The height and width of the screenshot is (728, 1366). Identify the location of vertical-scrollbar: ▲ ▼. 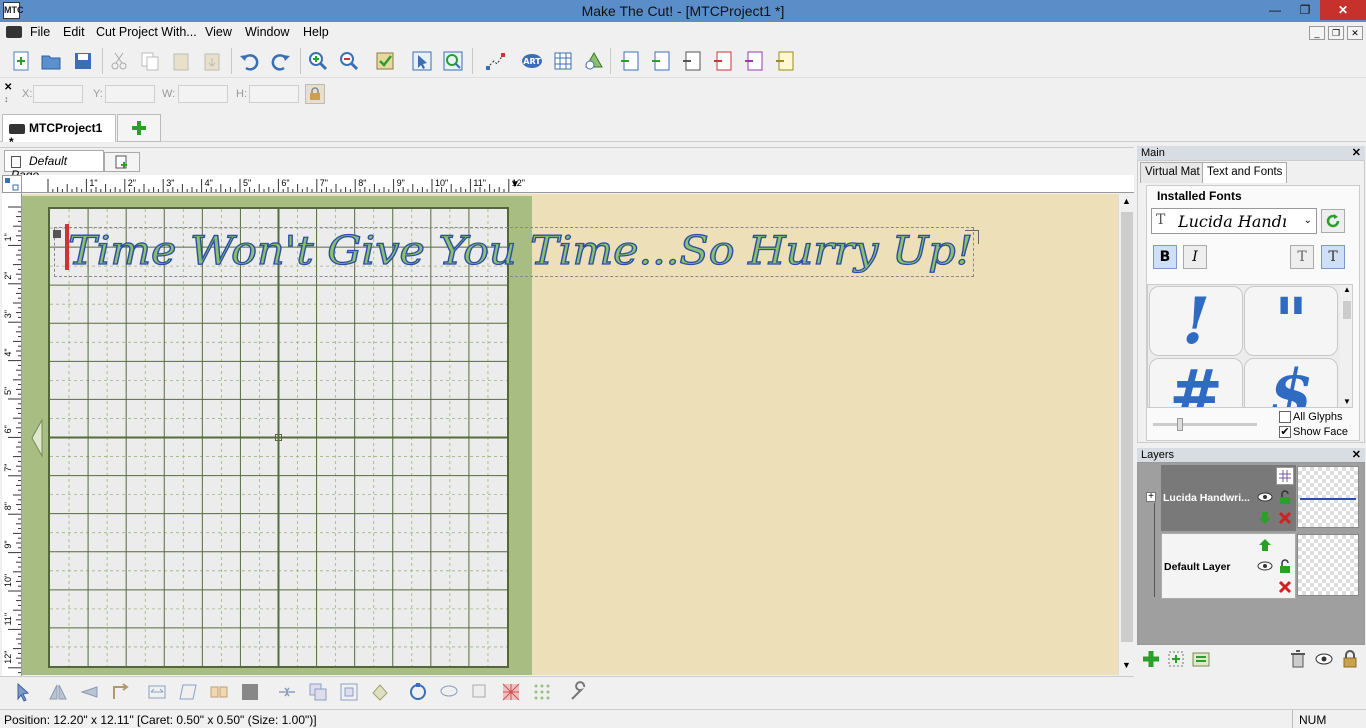
(1126, 434).